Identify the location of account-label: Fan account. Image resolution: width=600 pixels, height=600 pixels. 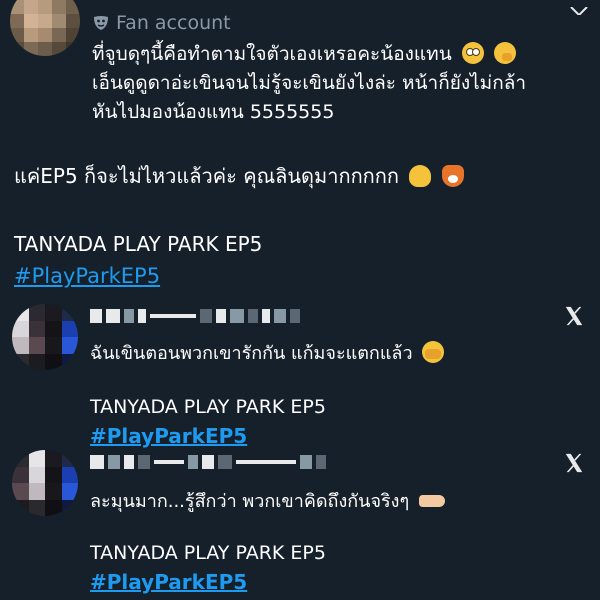
(161, 23).